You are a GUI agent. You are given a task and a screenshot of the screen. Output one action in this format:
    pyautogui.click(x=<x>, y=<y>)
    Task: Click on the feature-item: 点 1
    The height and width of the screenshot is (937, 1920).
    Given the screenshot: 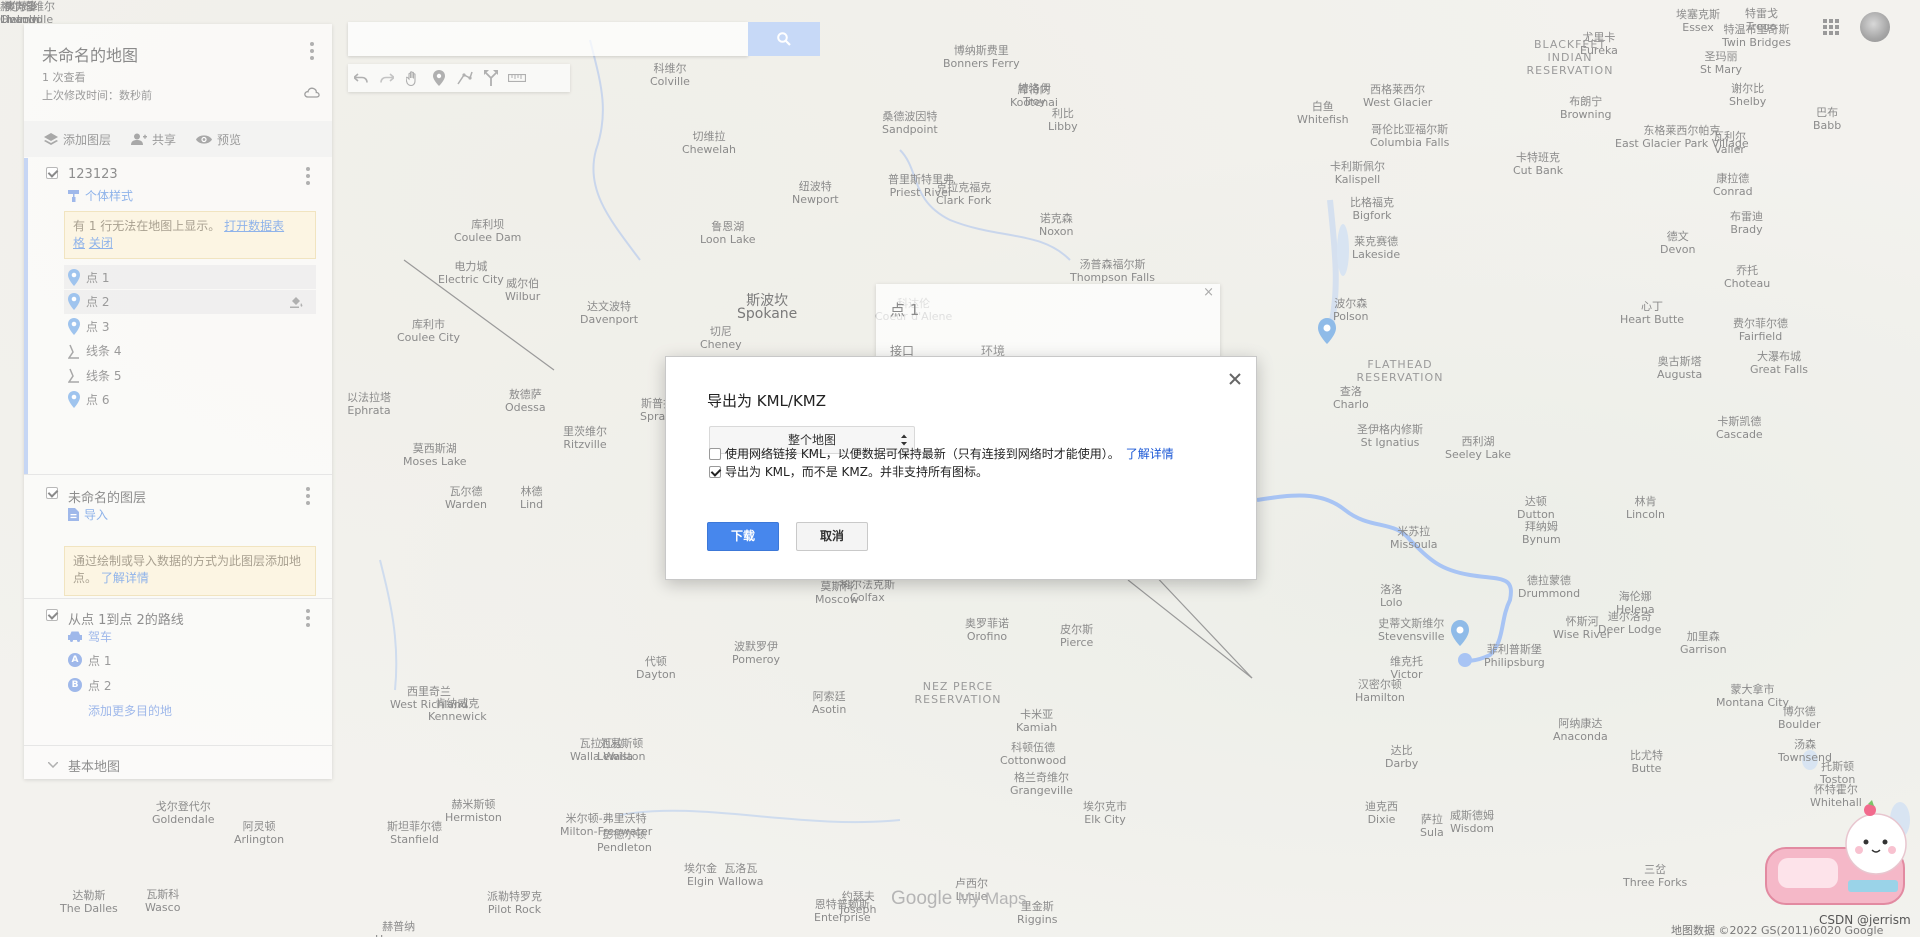 What is the action you would take?
    pyautogui.click(x=190, y=277)
    